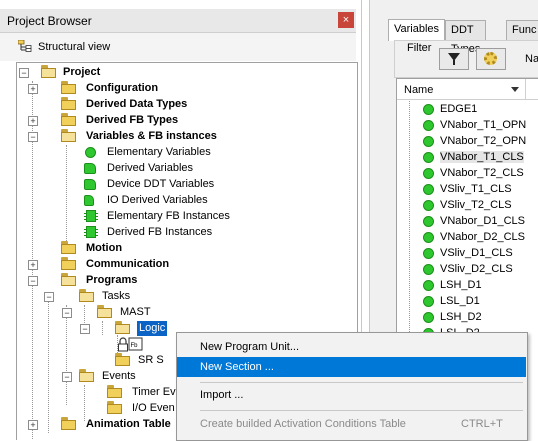 This screenshot has height=441, width=538. I want to click on column-header-name: Name, so click(467, 89).